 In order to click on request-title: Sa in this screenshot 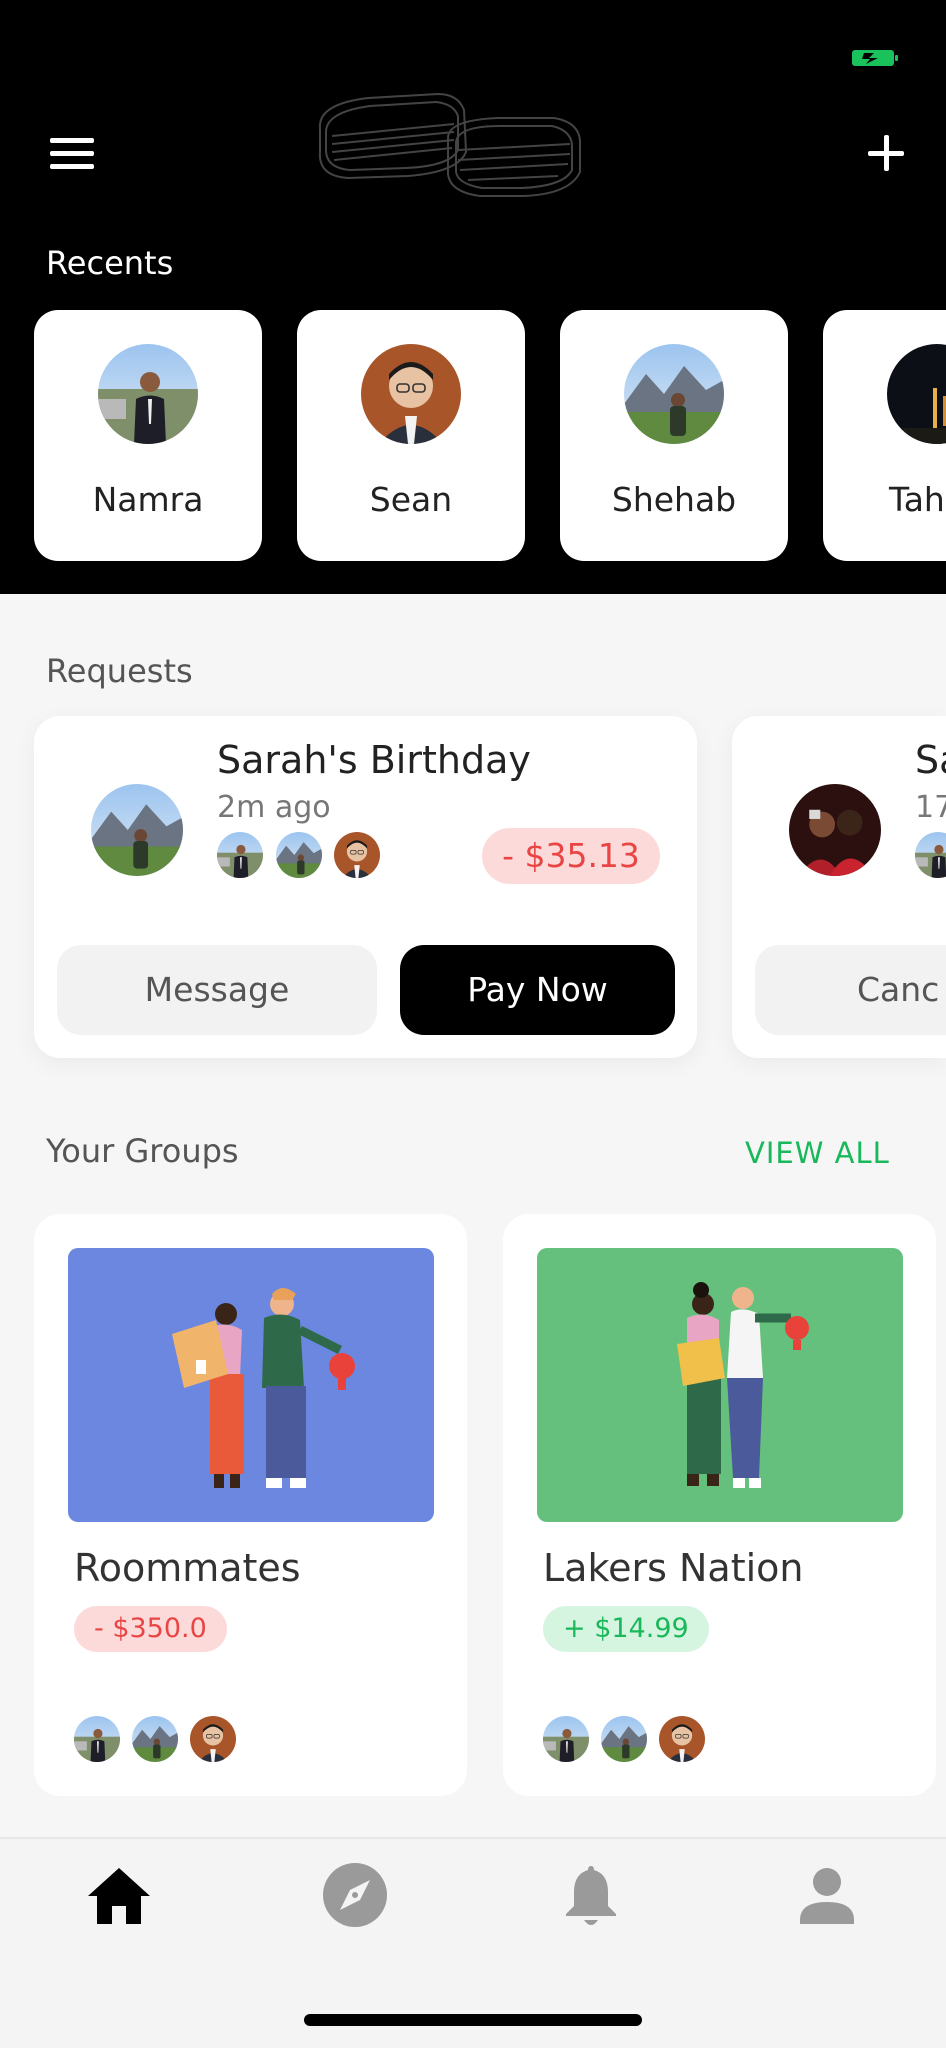, I will do `click(930, 760)`.